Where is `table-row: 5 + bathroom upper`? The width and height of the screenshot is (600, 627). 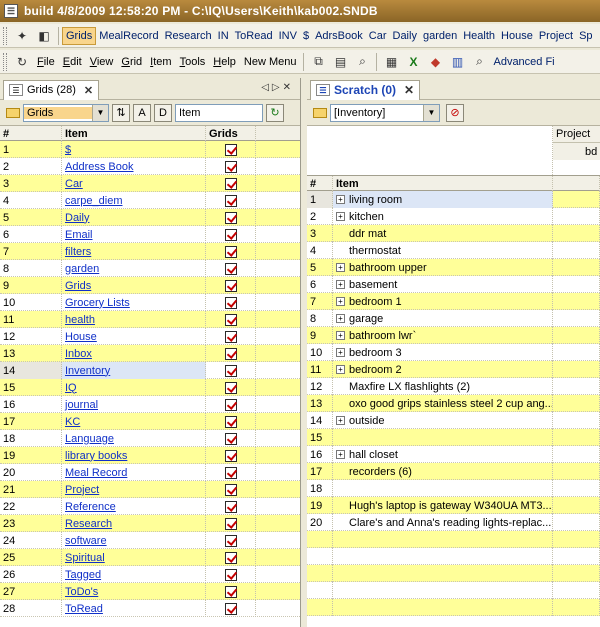
table-row: 5 + bathroom upper is located at coordinates (453, 267).